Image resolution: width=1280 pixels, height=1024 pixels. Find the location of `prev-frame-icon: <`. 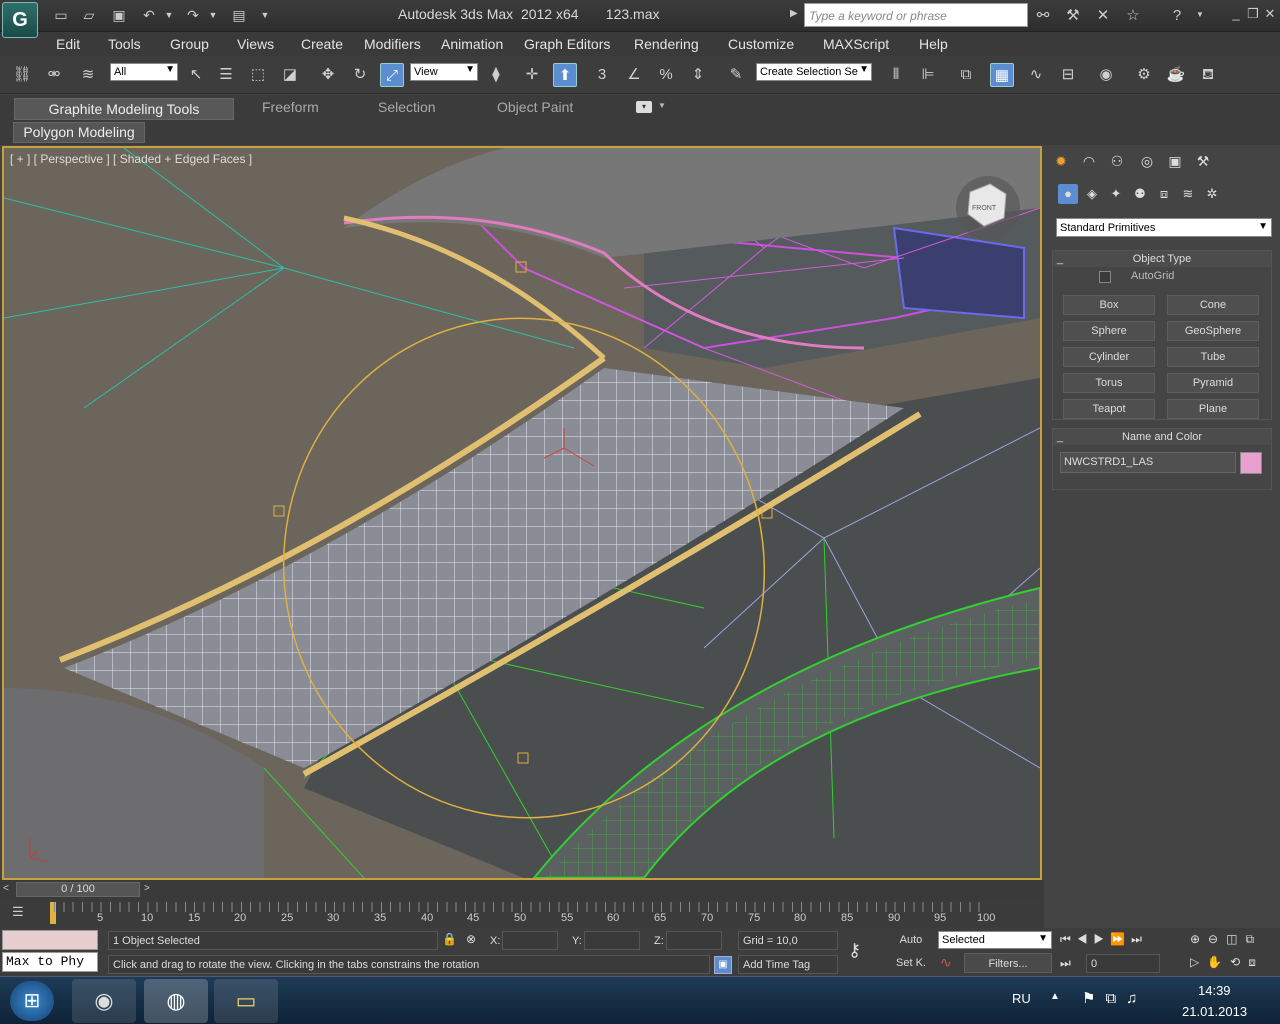

prev-frame-icon: < is located at coordinates (6, 888).